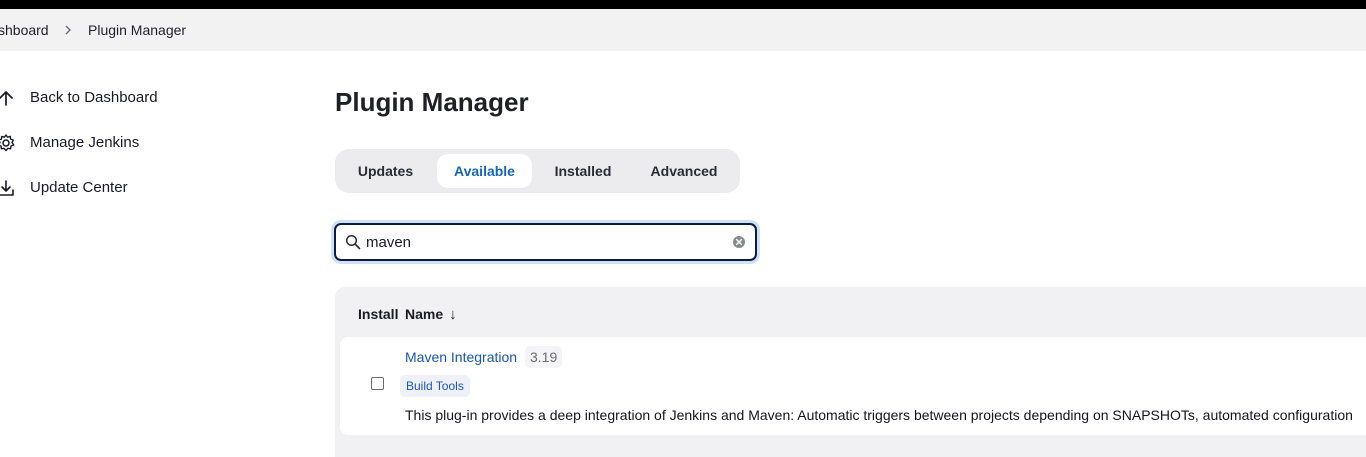 Image resolution: width=1366 pixels, height=457 pixels. Describe the element at coordinates (461, 357) in the screenshot. I see `plugin-name-link: Maven Integration` at that location.